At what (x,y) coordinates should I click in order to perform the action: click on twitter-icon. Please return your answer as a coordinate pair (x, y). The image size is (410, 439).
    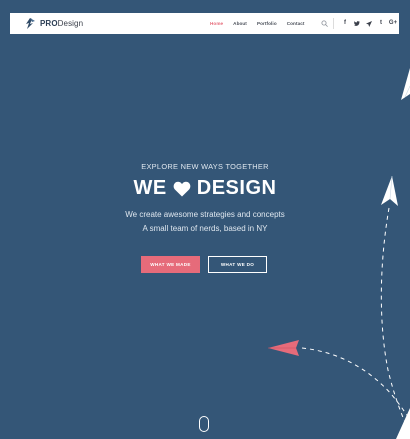
    Looking at the image, I should click on (357, 23).